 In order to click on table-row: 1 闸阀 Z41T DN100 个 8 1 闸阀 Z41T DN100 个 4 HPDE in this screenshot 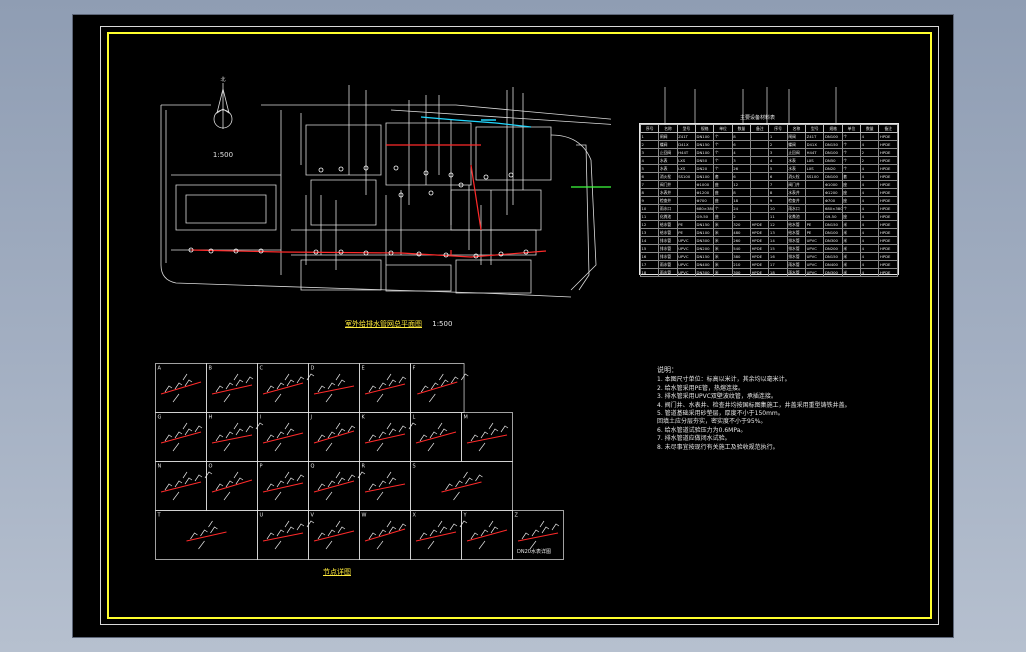, I will do `click(768, 136)`.